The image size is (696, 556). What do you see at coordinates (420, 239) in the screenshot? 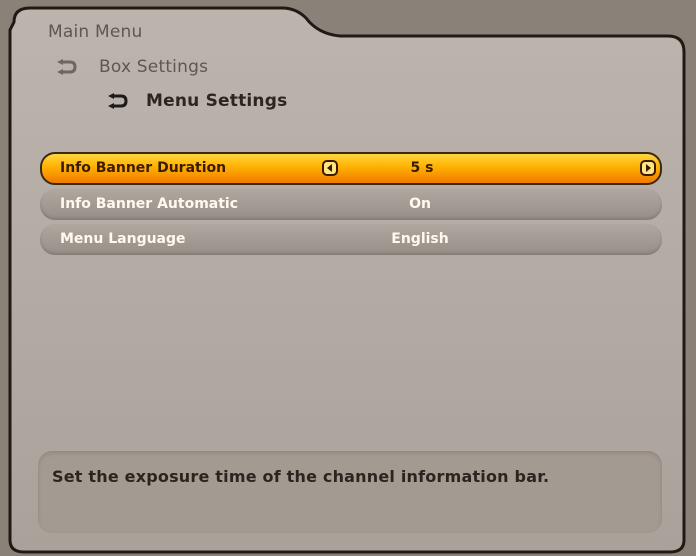
I see `menu-item-value: English` at bounding box center [420, 239].